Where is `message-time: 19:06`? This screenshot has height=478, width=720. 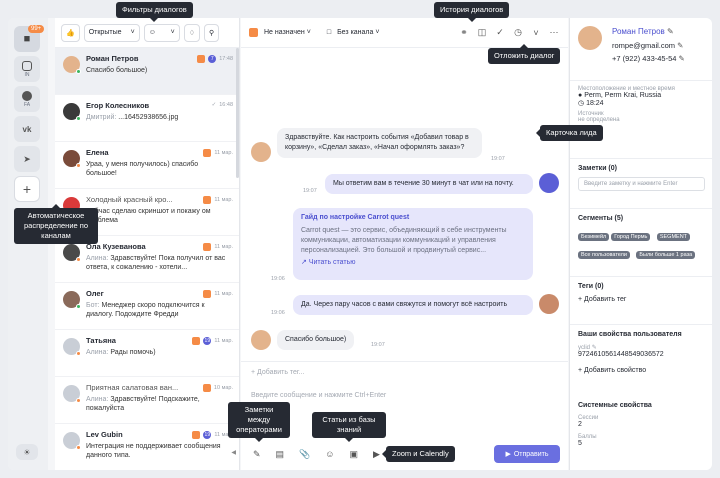
message-time: 19:06 is located at coordinates (278, 313).